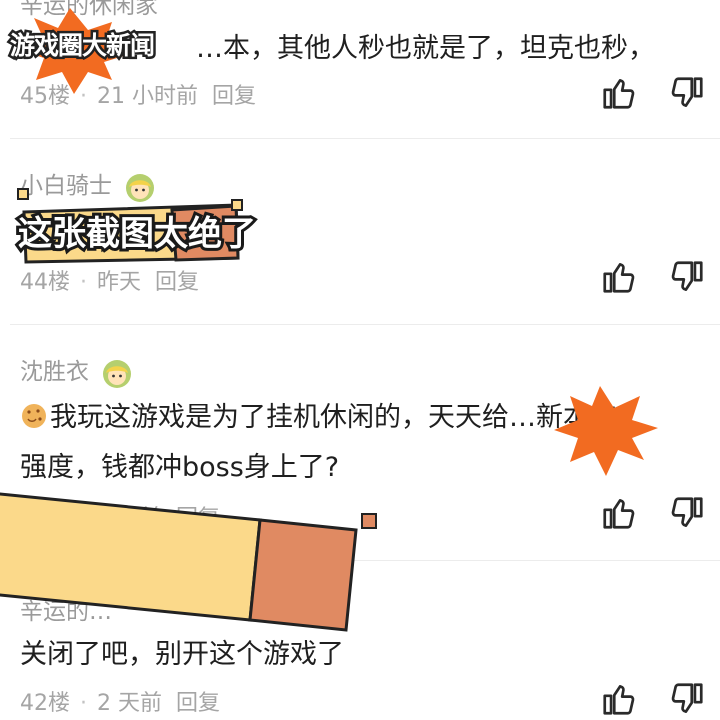  Describe the element at coordinates (303, 575) in the screenshot. I see `tilted-terracotta-block` at that location.